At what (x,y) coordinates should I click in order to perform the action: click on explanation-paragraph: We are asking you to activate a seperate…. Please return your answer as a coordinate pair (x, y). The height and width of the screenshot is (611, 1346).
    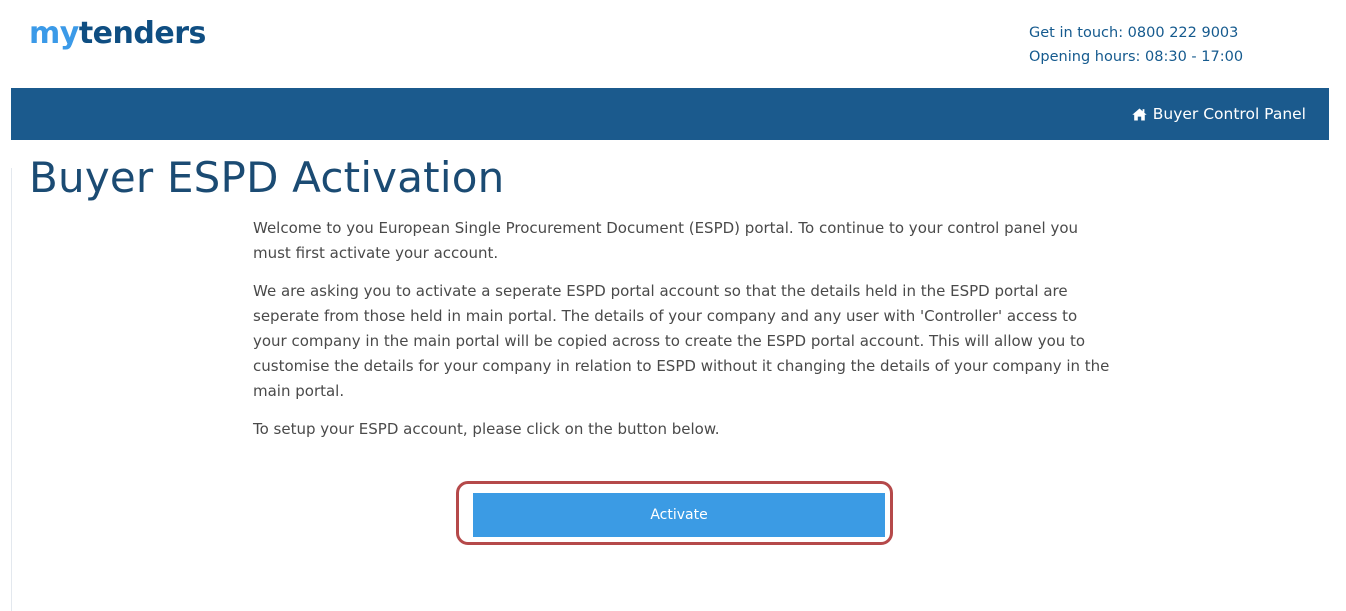
    Looking at the image, I should click on (681, 341).